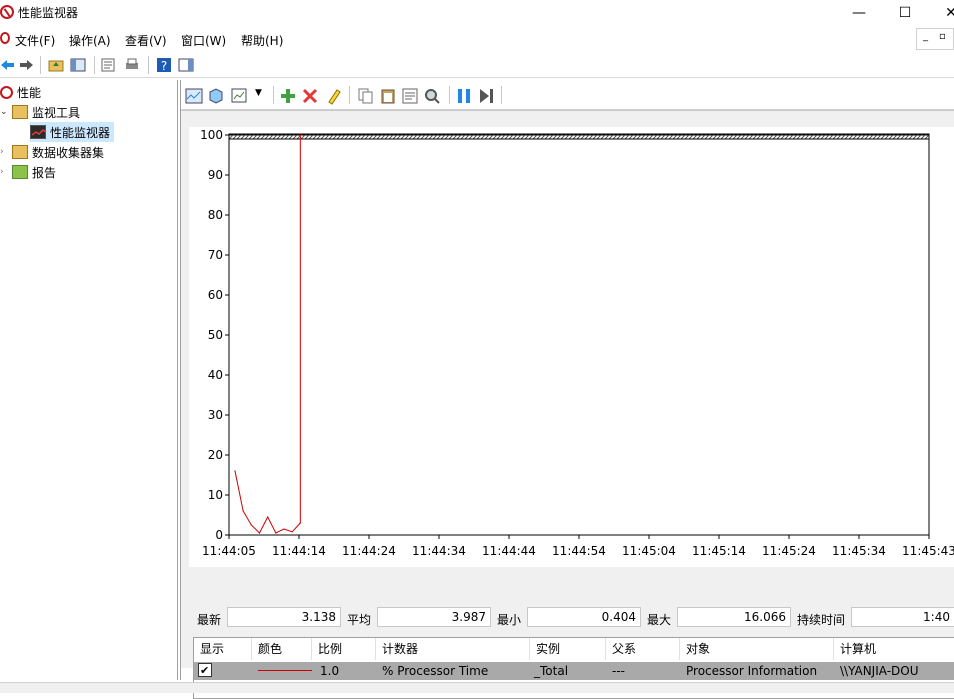 The image size is (954, 699). Describe the element at coordinates (369, 551) in the screenshot. I see `x-tick-label: 11:44:24` at that location.